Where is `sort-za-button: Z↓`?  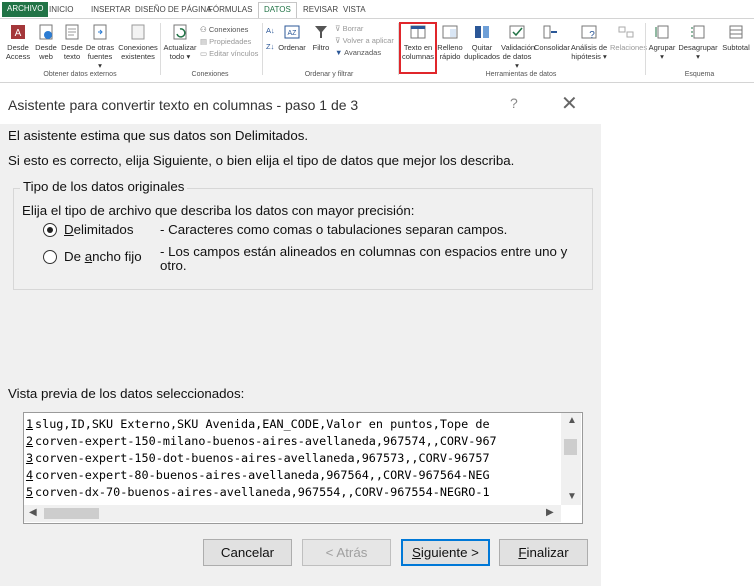 sort-za-button: Z↓ is located at coordinates (270, 46).